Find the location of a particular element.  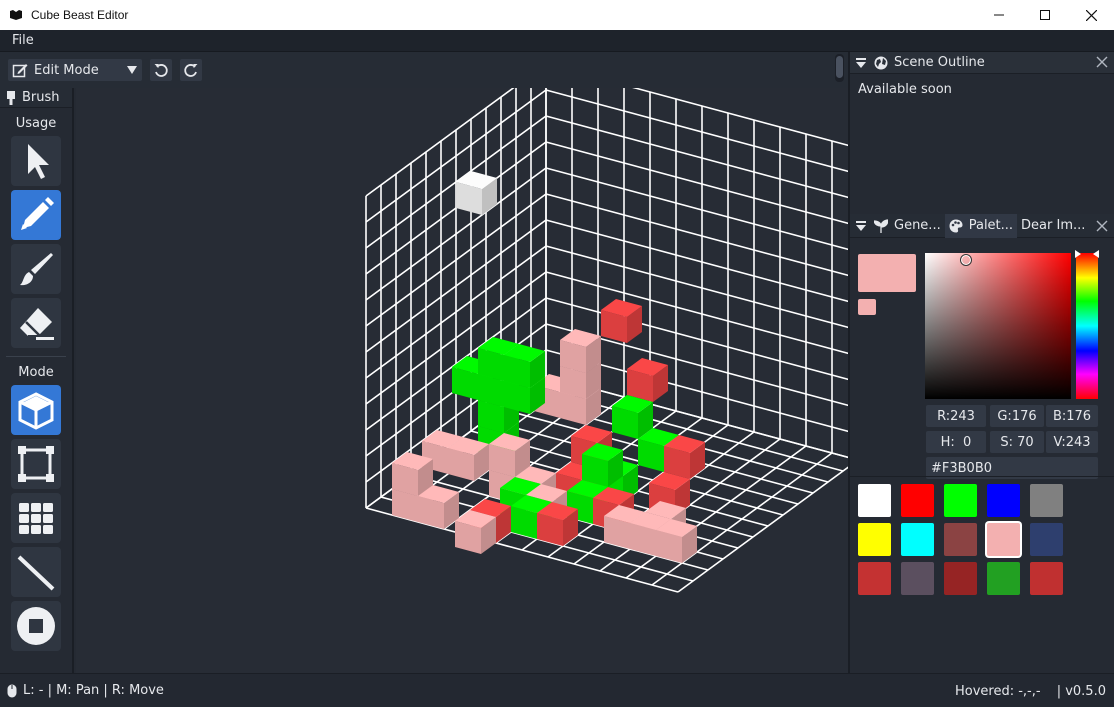

saturation-field: S: 70 is located at coordinates (1017, 442).